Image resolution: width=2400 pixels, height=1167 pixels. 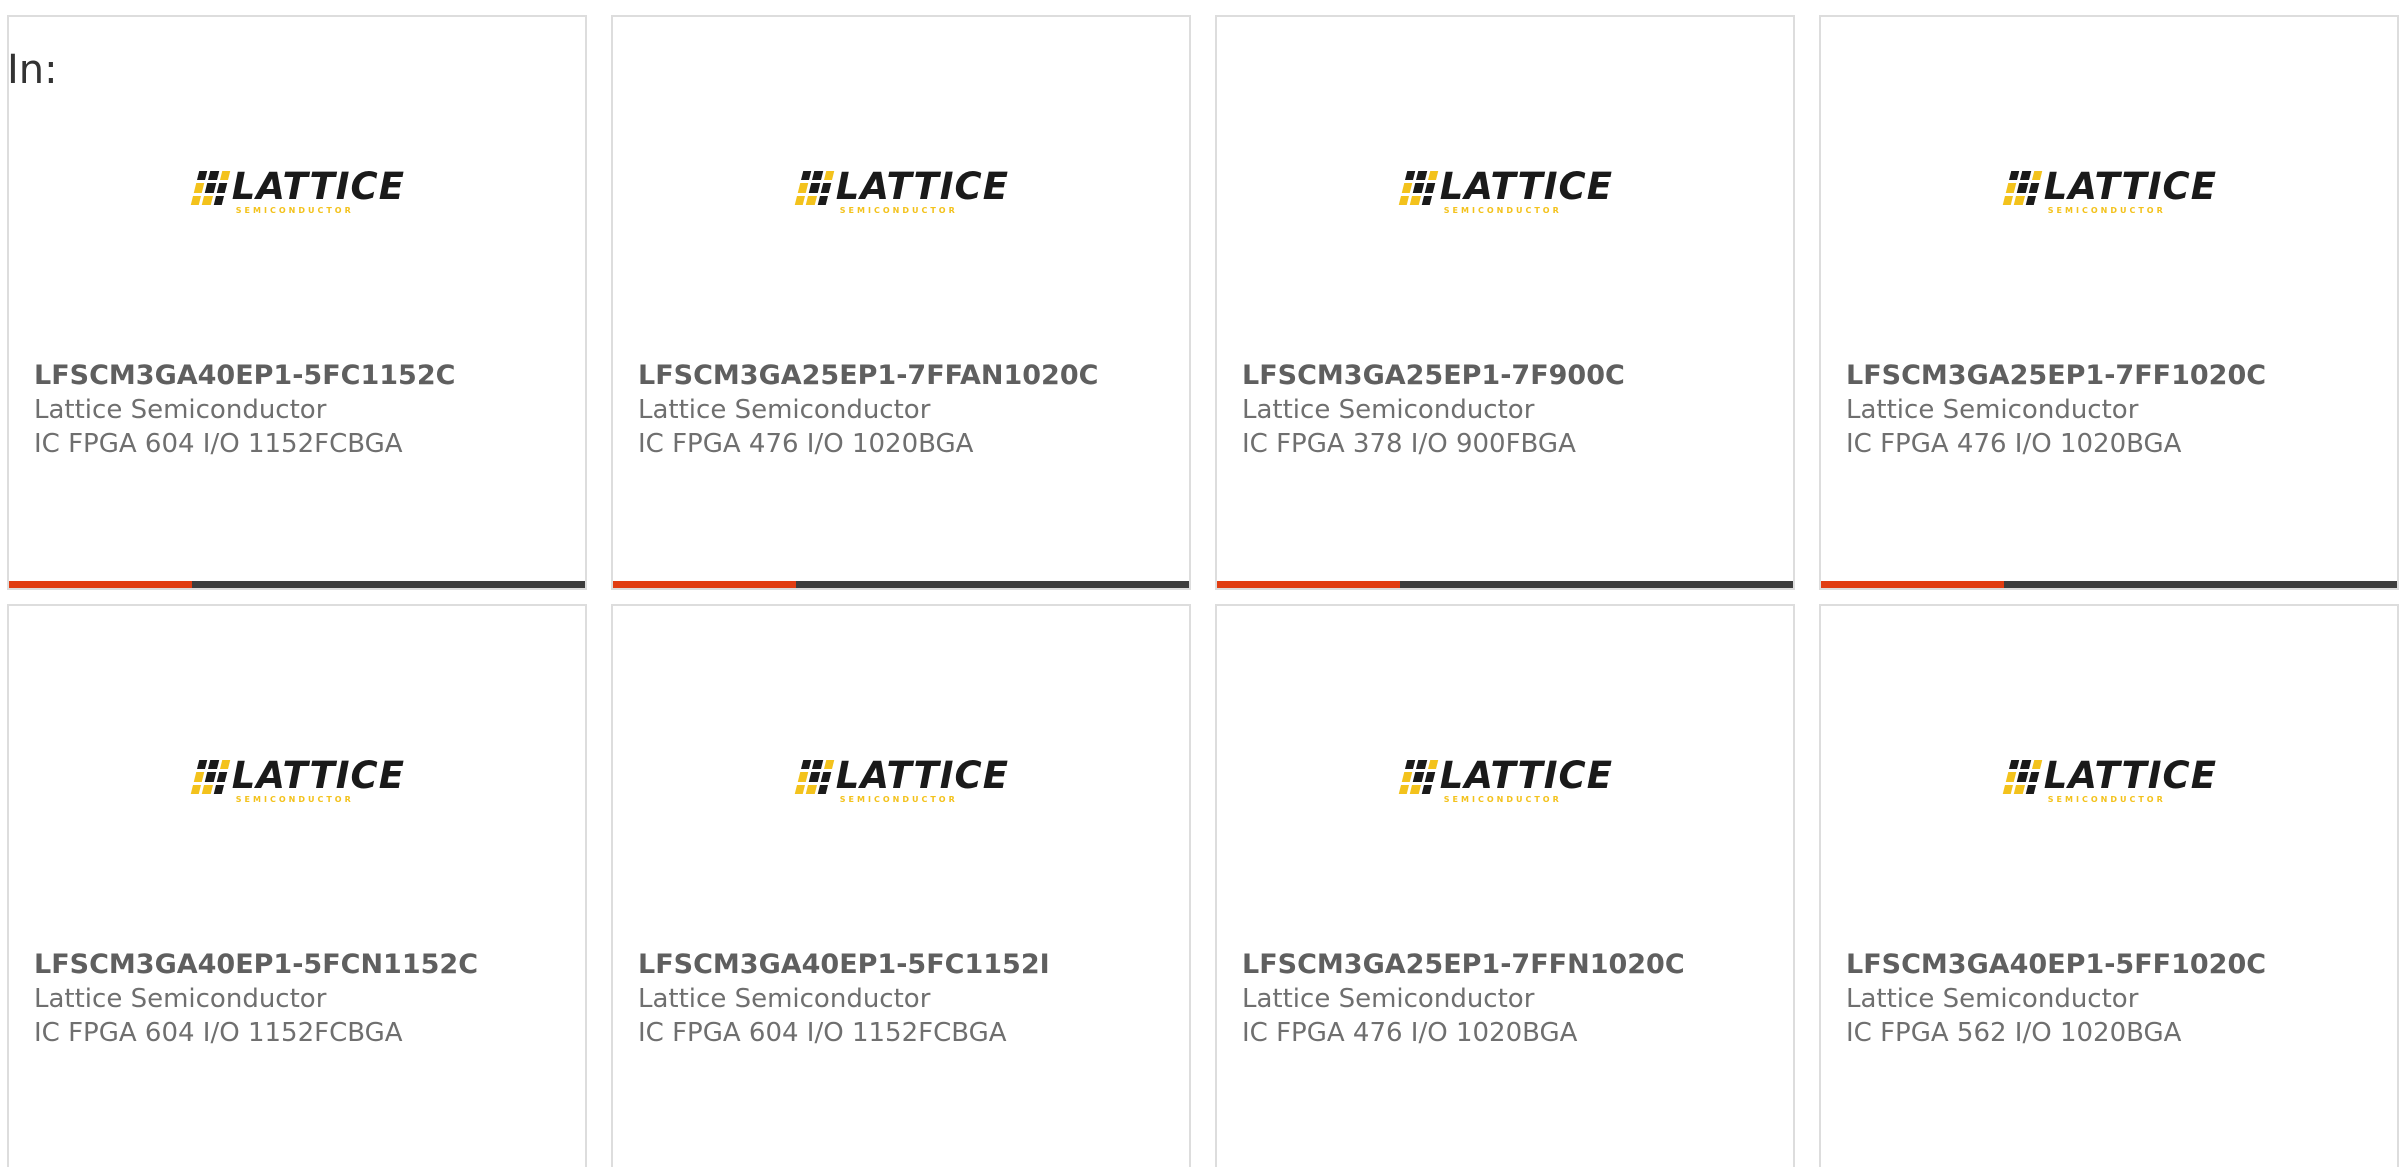 I want to click on filter-in-label: In:, so click(x=32, y=70).